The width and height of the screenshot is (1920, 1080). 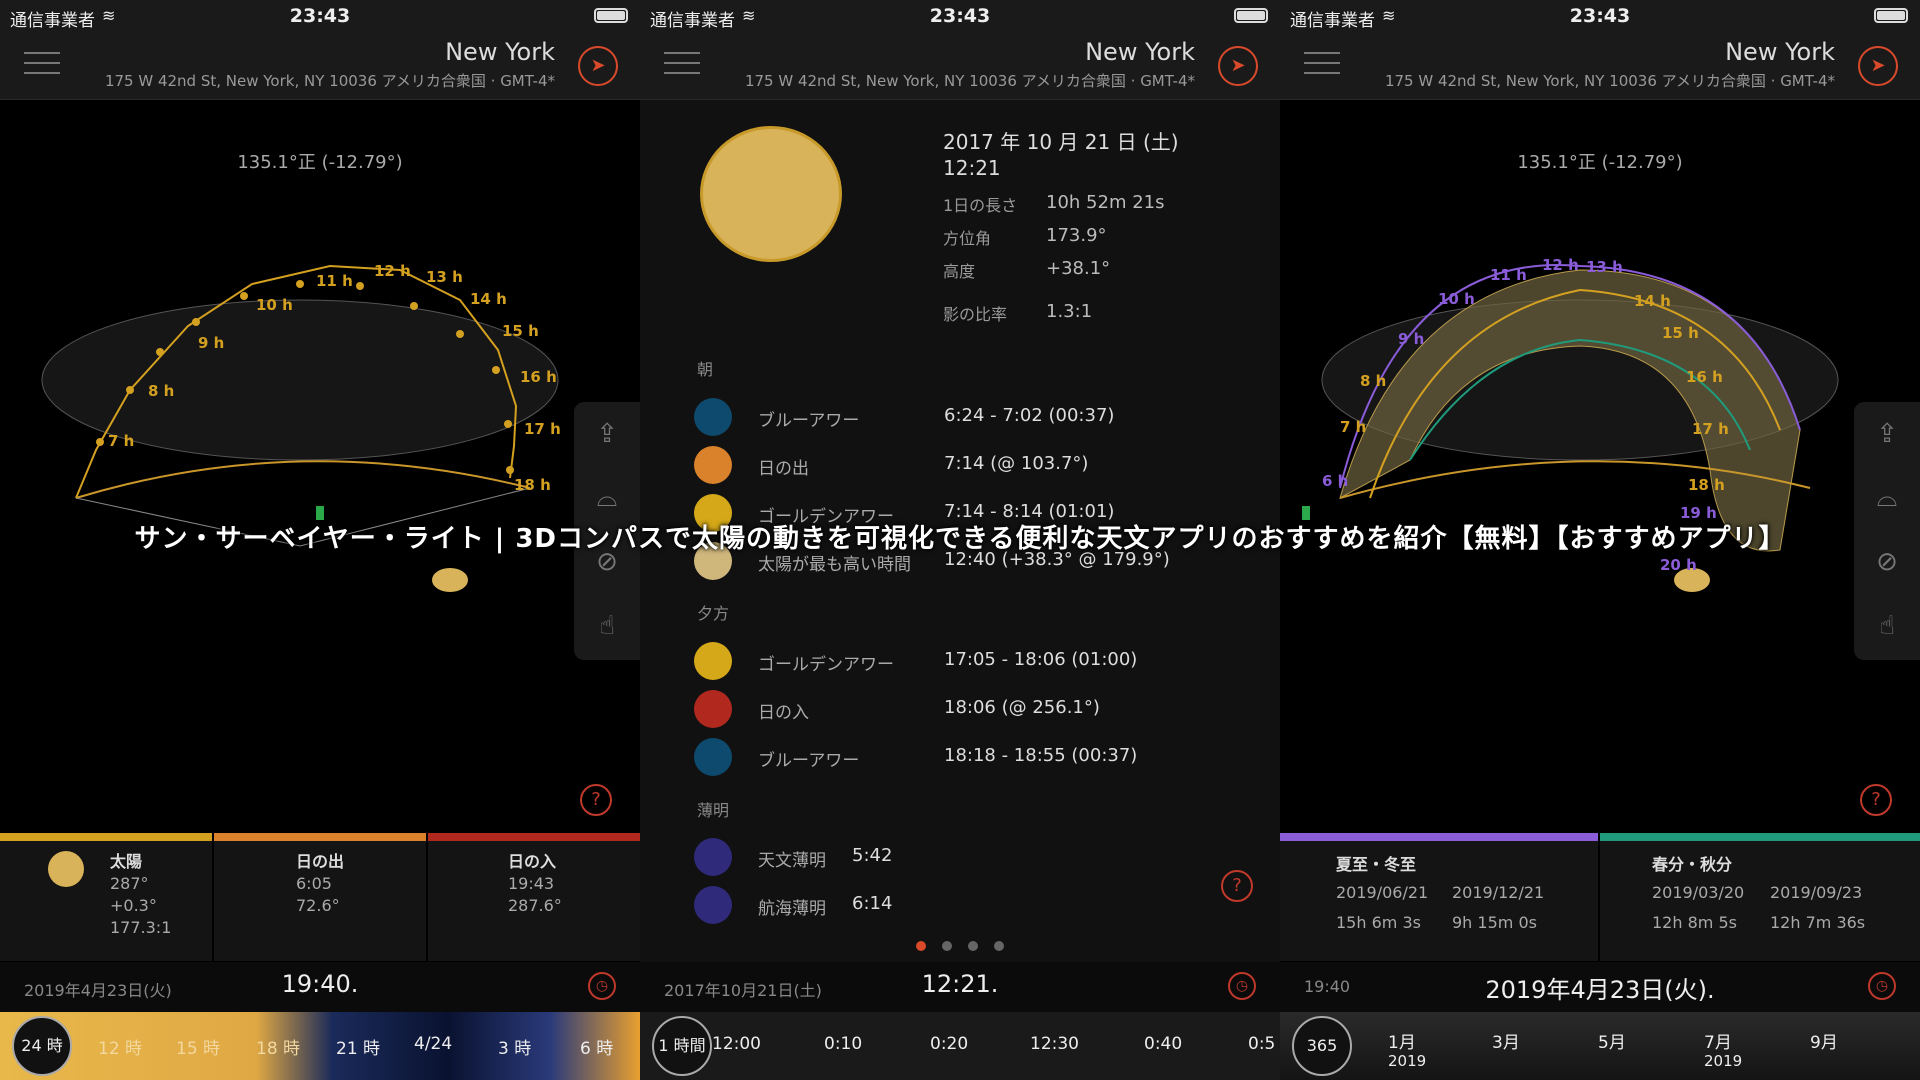 What do you see at coordinates (1600, 16) in the screenshot?
I see `status-time: 23:43` at bounding box center [1600, 16].